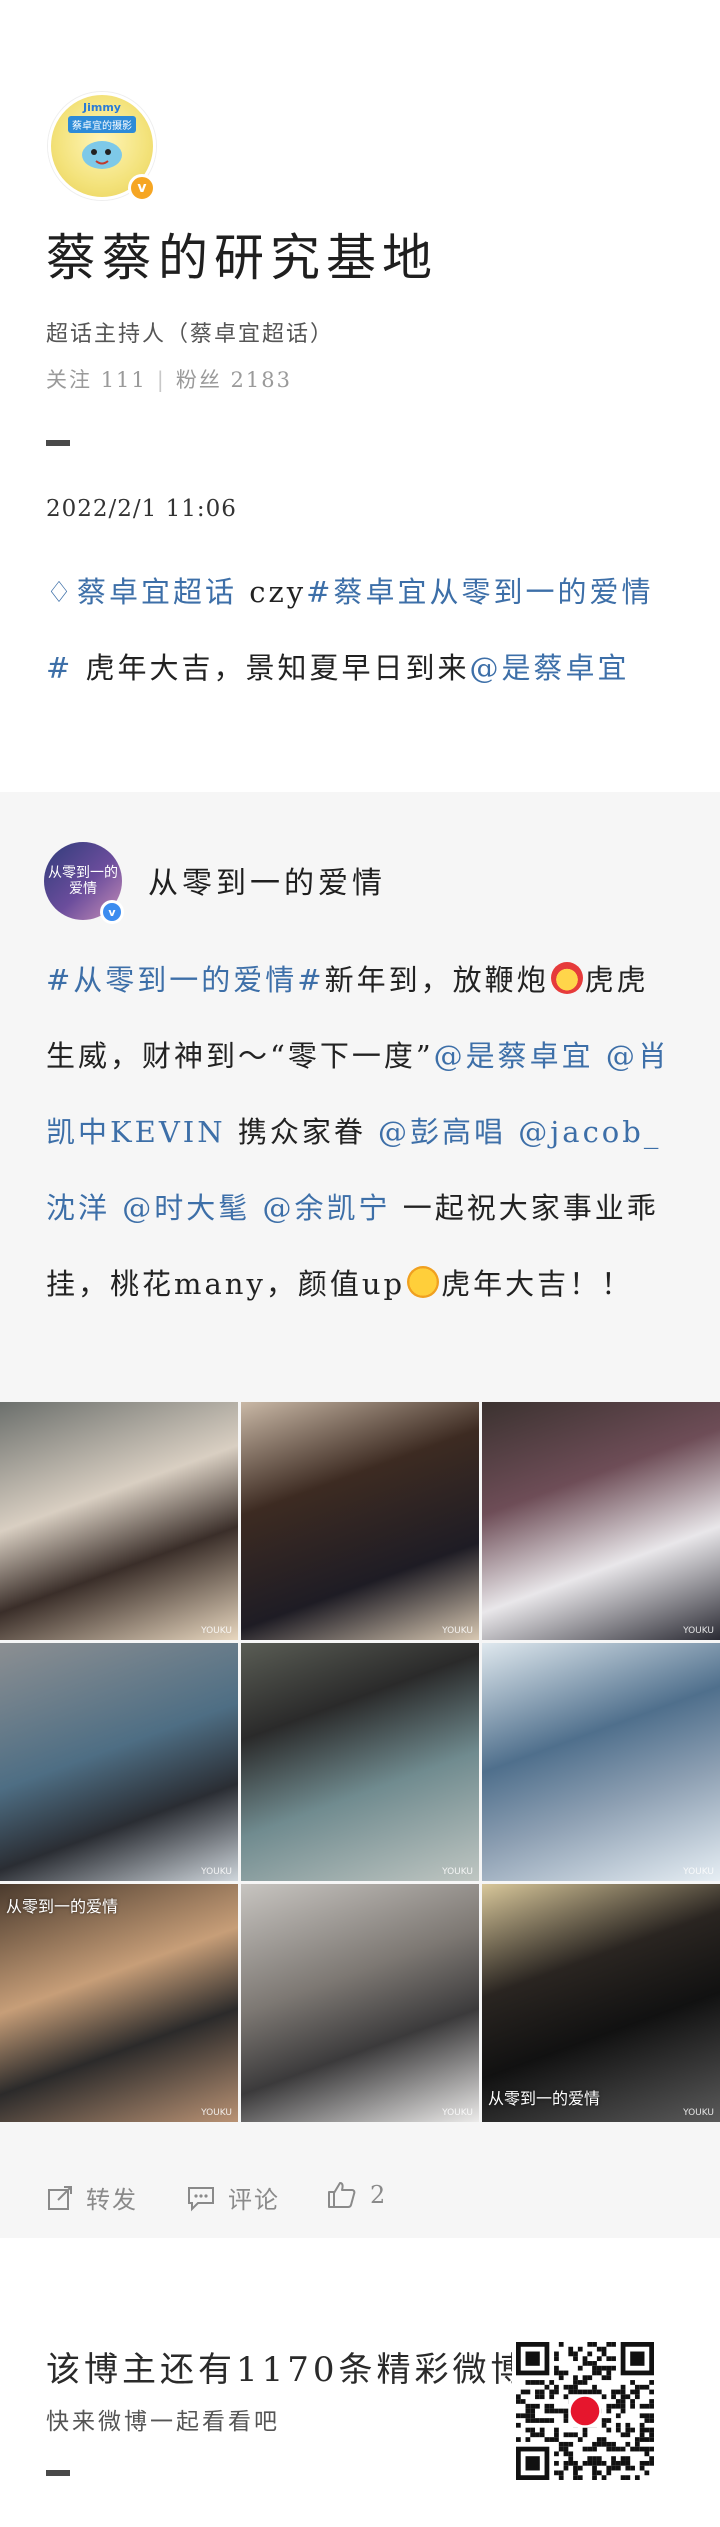 The image size is (720, 2527). I want to click on footer-title: 该博主还有1170条精彩微博, so click(281, 2370).